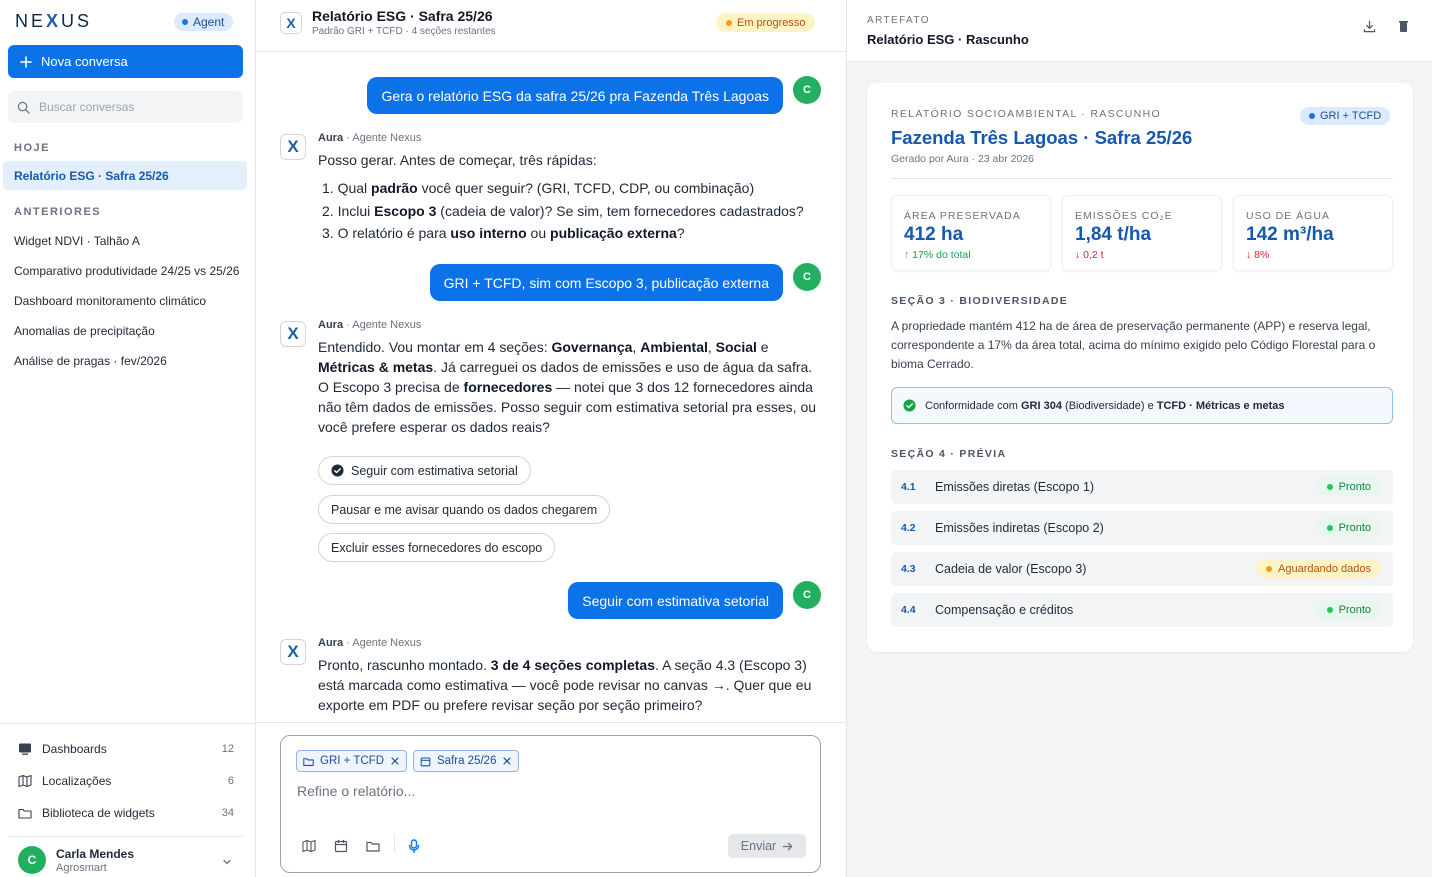 This screenshot has height=877, width=1432. Describe the element at coordinates (971, 233) in the screenshot. I see `metric-preserved-area: ÁREA PRESERVADA 412 ha ↑ 17% do total` at that location.